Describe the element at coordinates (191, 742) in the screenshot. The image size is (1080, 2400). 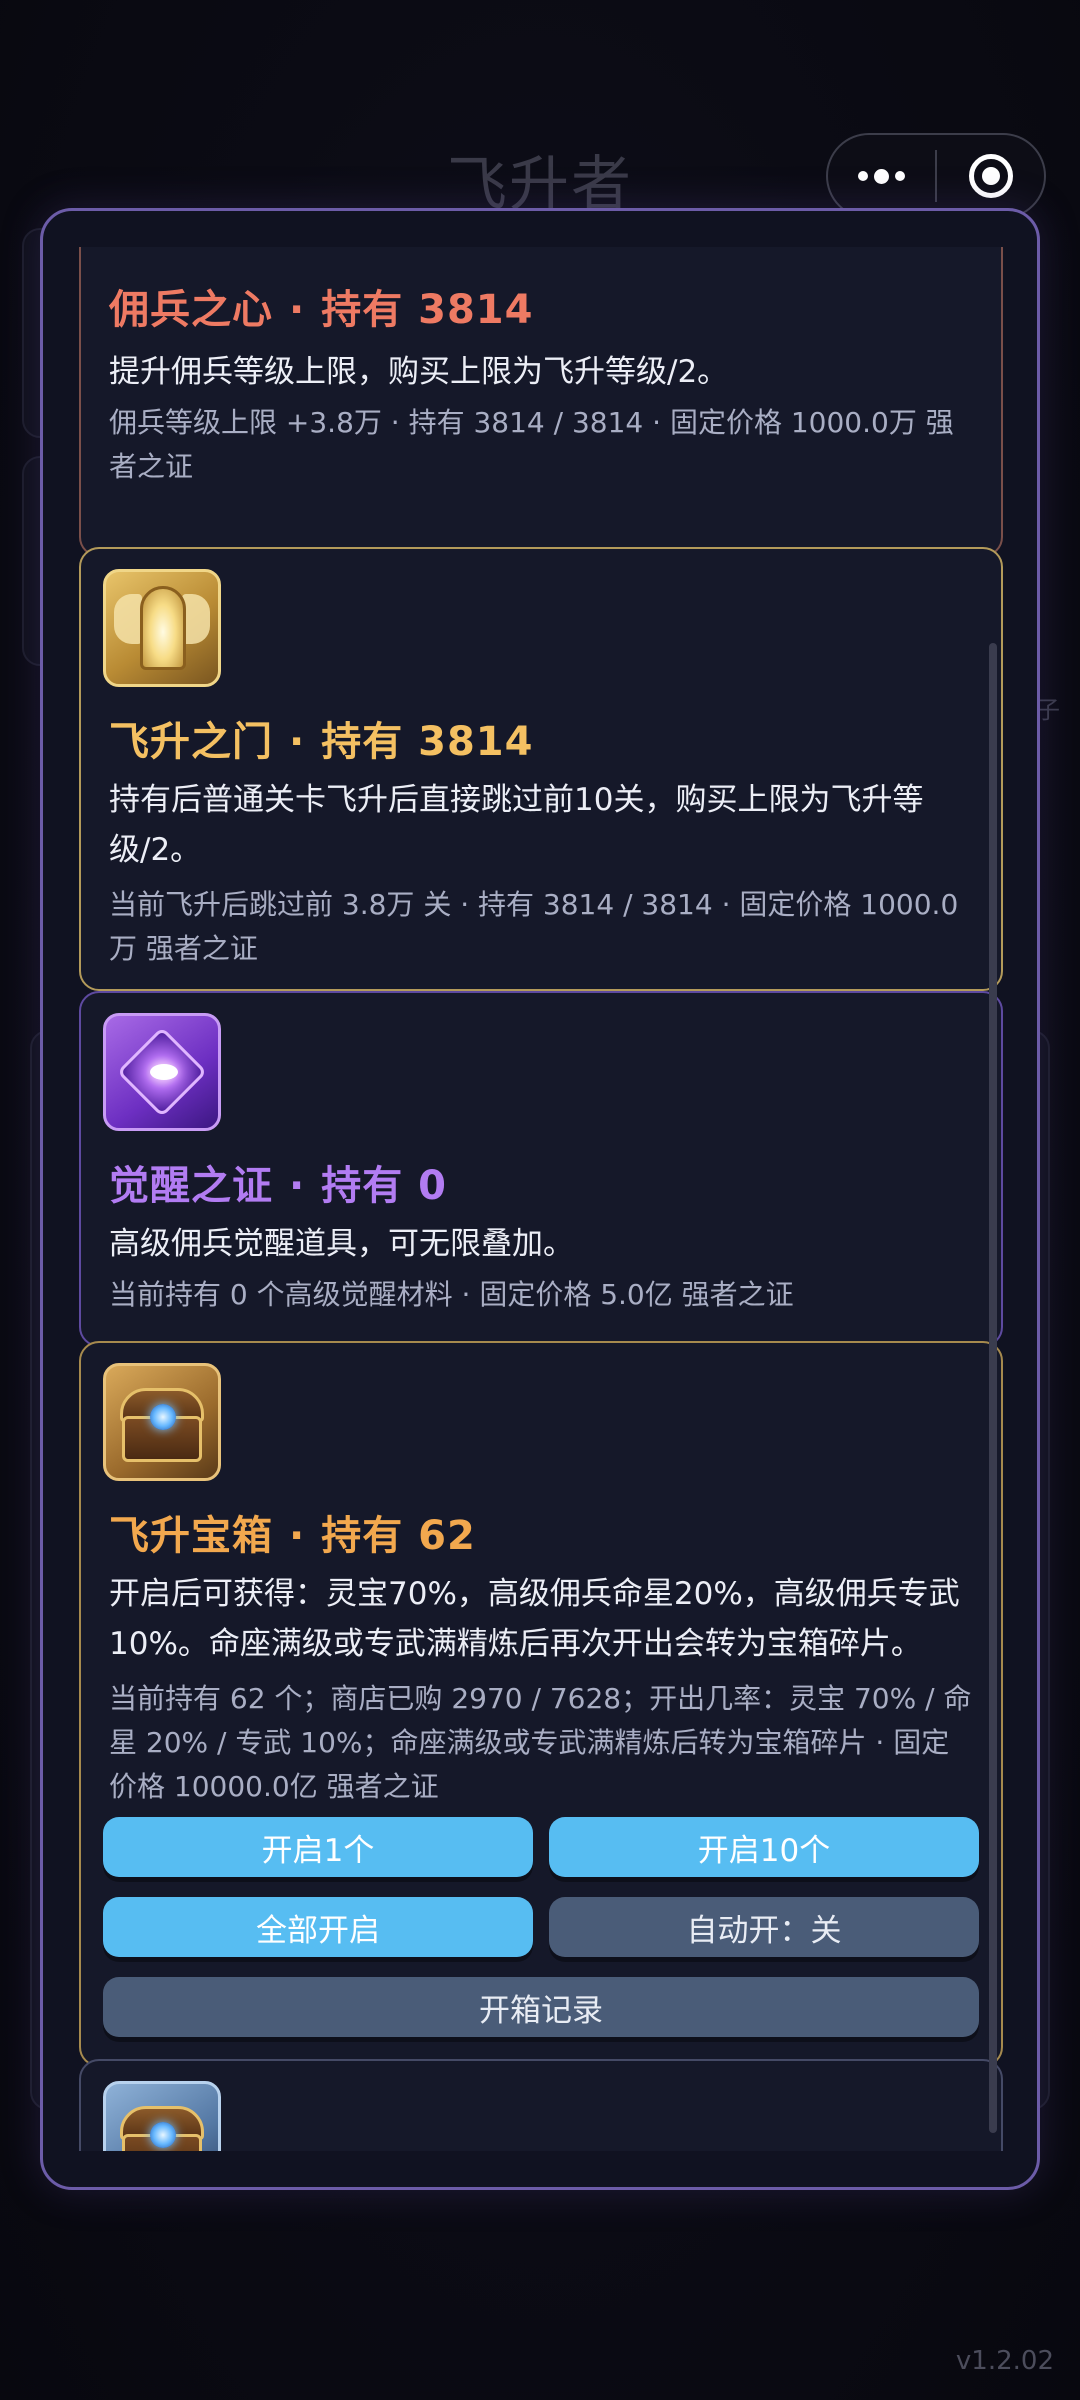
I see `item-name: 飞升之门` at that location.